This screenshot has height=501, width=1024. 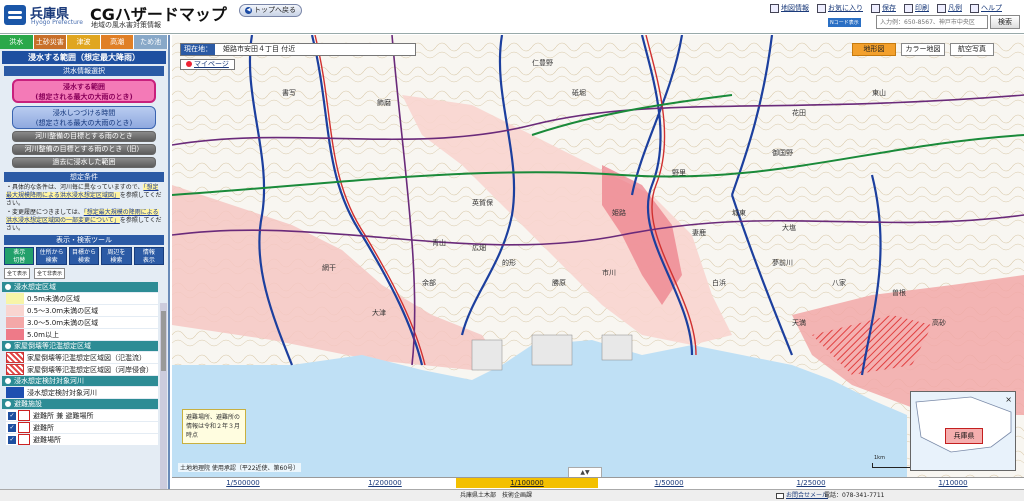 I want to click on tool-button-0: 表示 切替, so click(x=19, y=256).